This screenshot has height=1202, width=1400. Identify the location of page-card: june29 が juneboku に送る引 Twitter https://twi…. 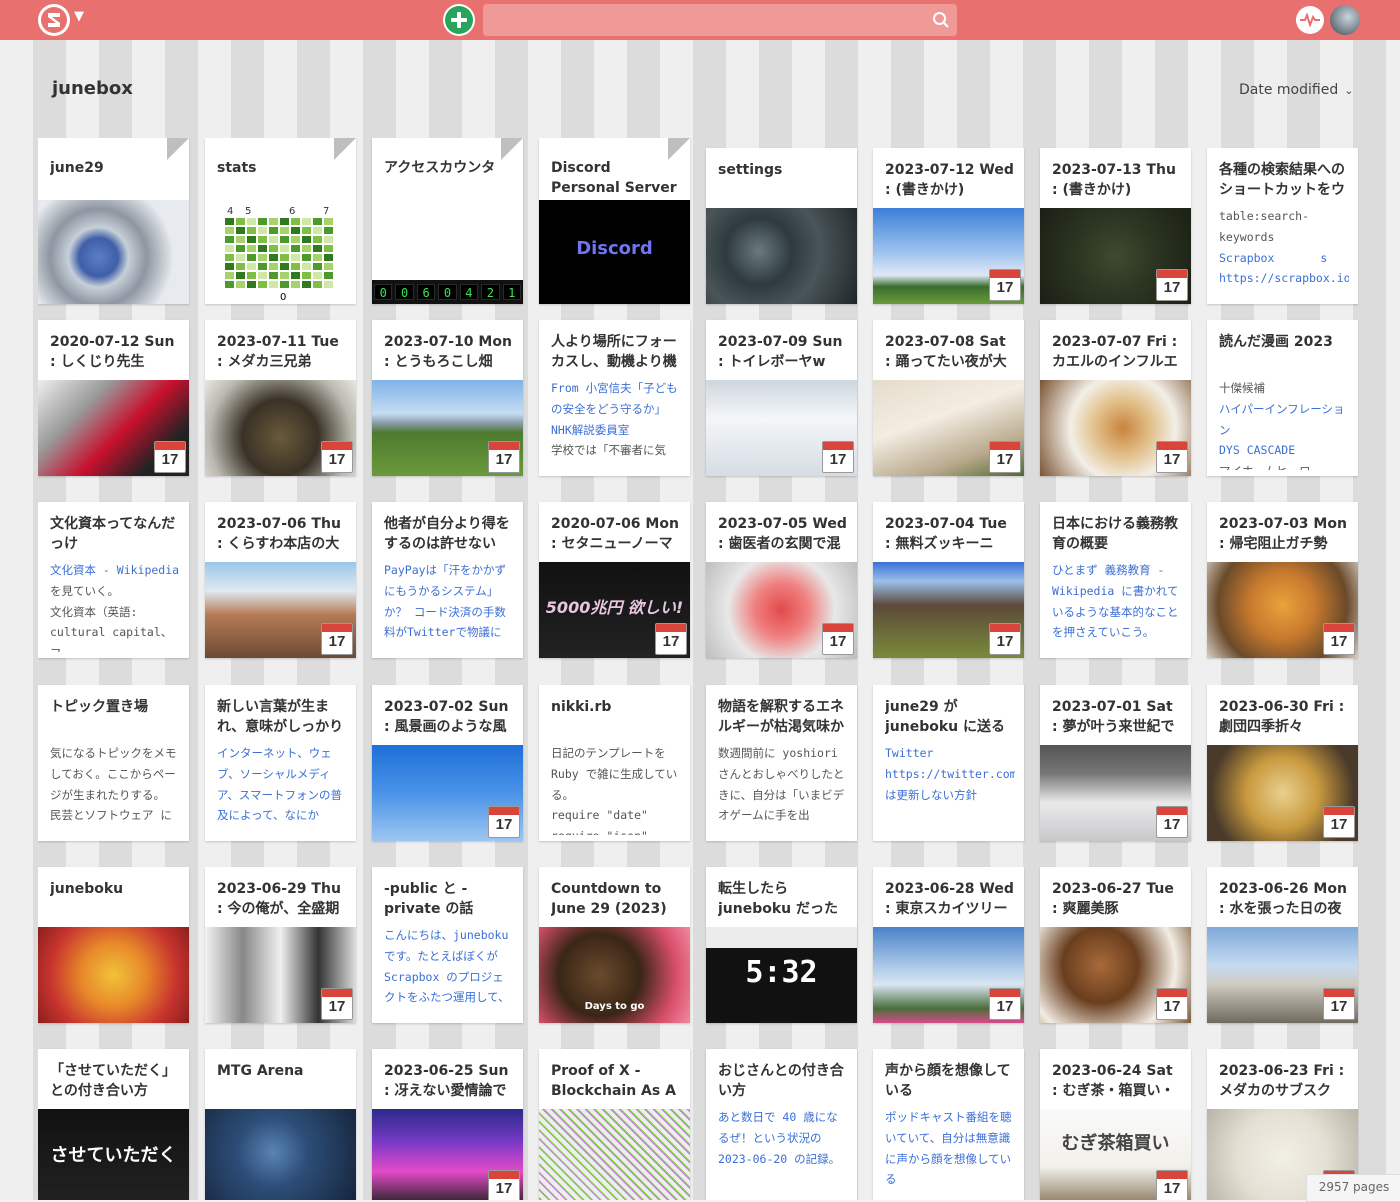
(948, 763).